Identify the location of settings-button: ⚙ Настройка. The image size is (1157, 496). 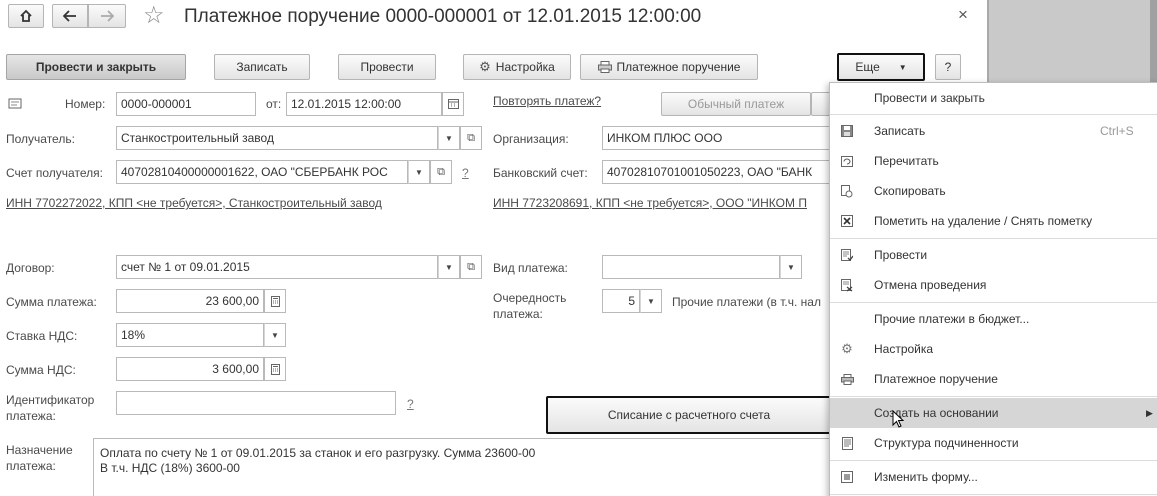
(517, 67).